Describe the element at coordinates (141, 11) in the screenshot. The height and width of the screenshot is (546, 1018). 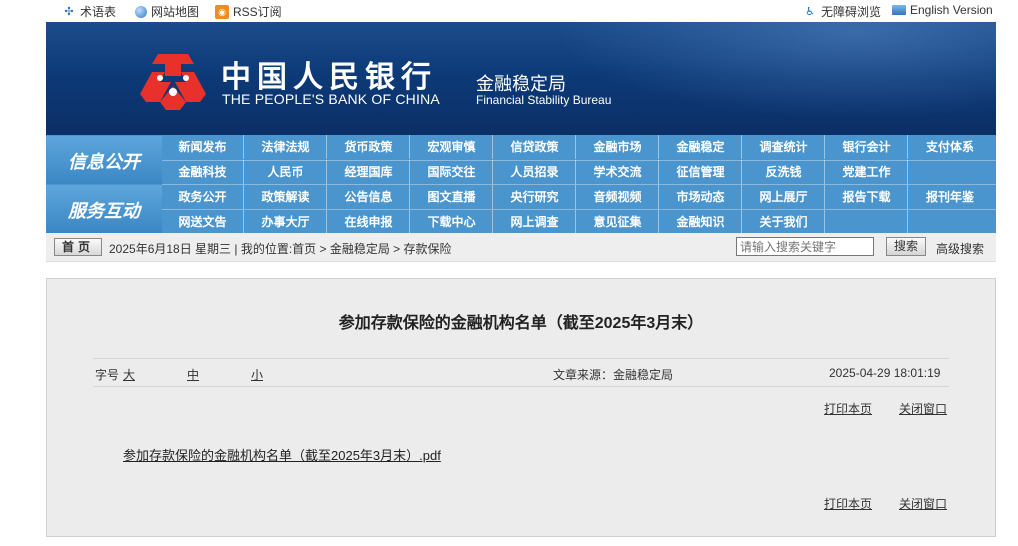
I see `globe-icon` at that location.